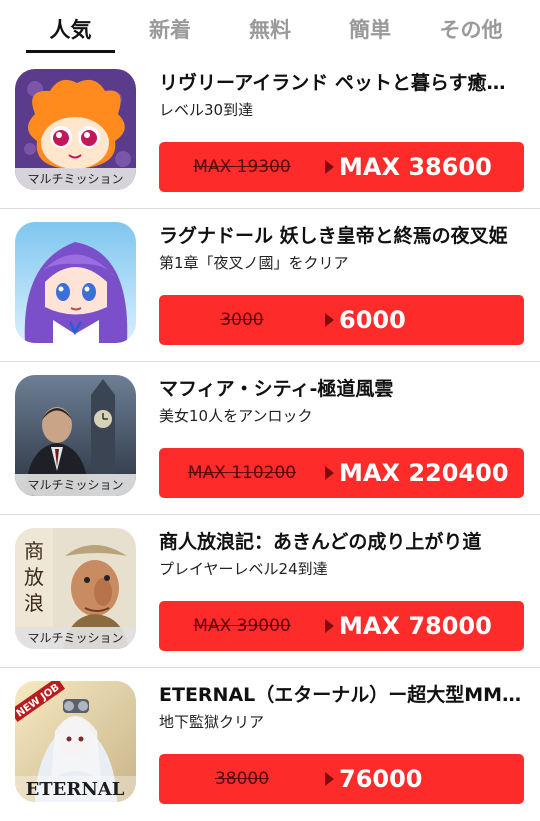  Describe the element at coordinates (75, 282) in the screenshot. I see `ragnador-game-icon` at that location.